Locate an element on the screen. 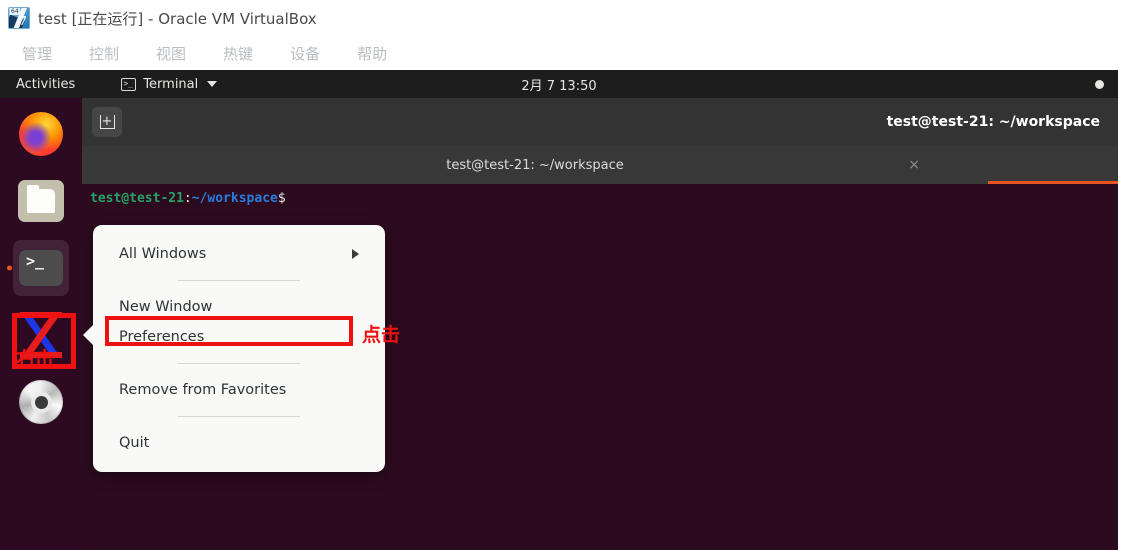 Image resolution: width=1130 pixels, height=550 pixels. topbar-app-name: Terminal is located at coordinates (171, 84).